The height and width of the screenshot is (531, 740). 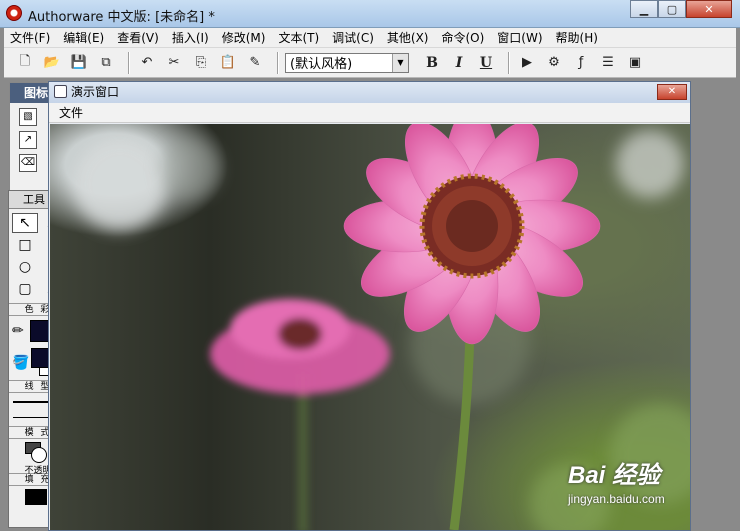 I want to click on motion-icon: ↗, so click(x=28, y=140).